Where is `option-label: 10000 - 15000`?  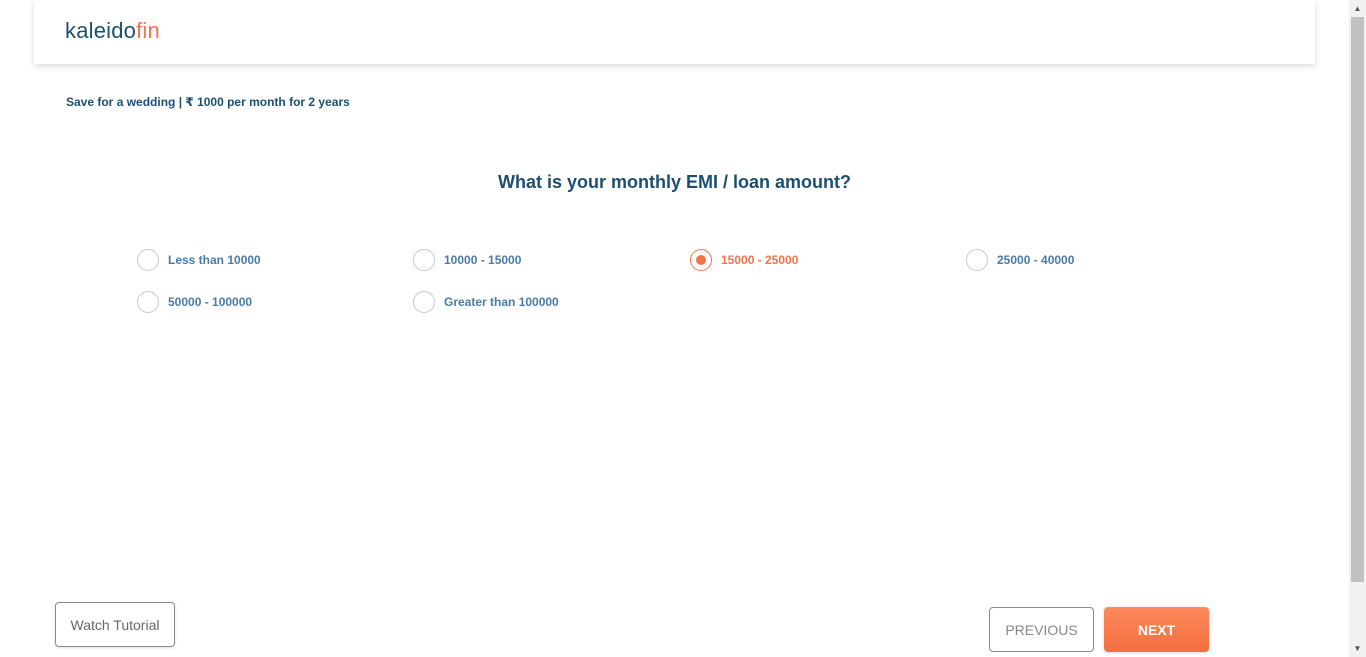
option-label: 10000 - 15000 is located at coordinates (483, 260).